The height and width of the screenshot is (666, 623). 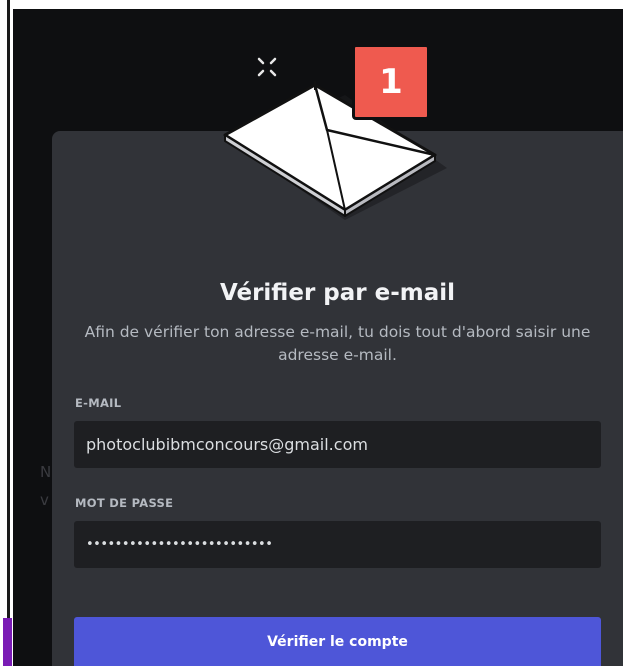 I want to click on password-label: MOT DE PASSE, so click(x=124, y=503).